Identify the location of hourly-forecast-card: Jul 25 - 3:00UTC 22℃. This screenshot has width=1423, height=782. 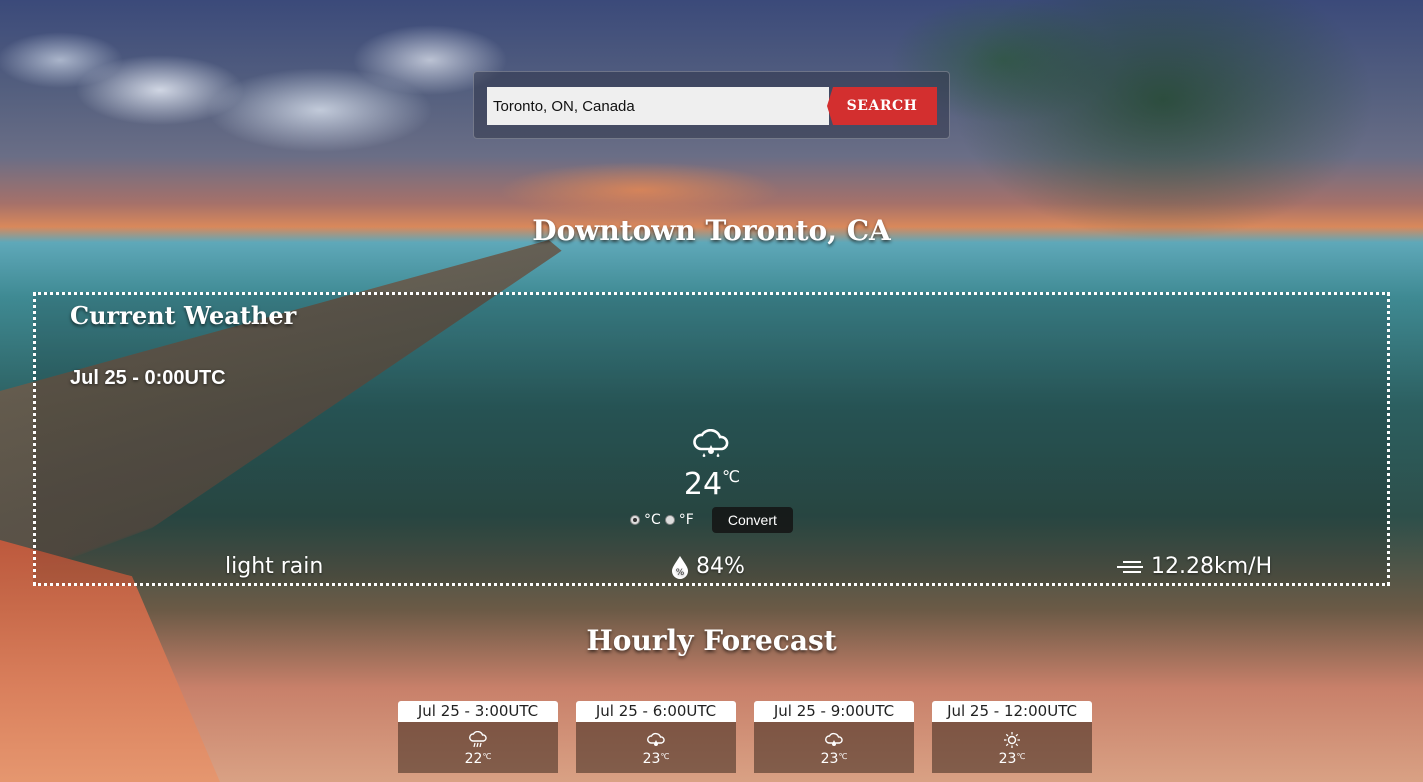
(478, 737).